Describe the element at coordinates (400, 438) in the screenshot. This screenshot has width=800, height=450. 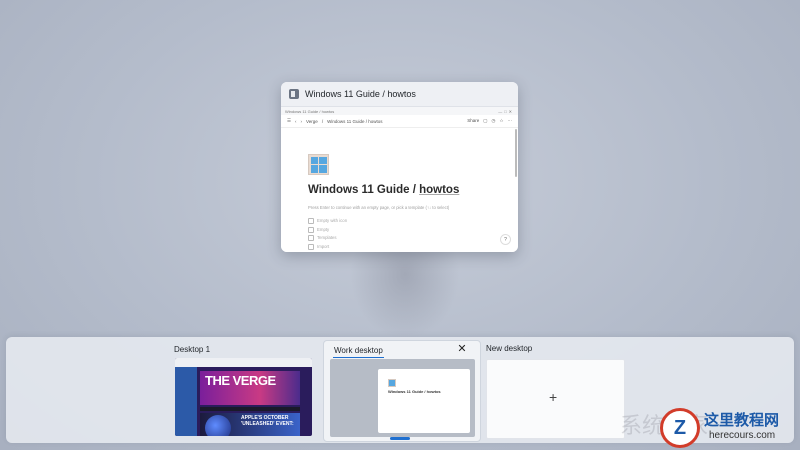
I see `active-desktop-indicator` at that location.